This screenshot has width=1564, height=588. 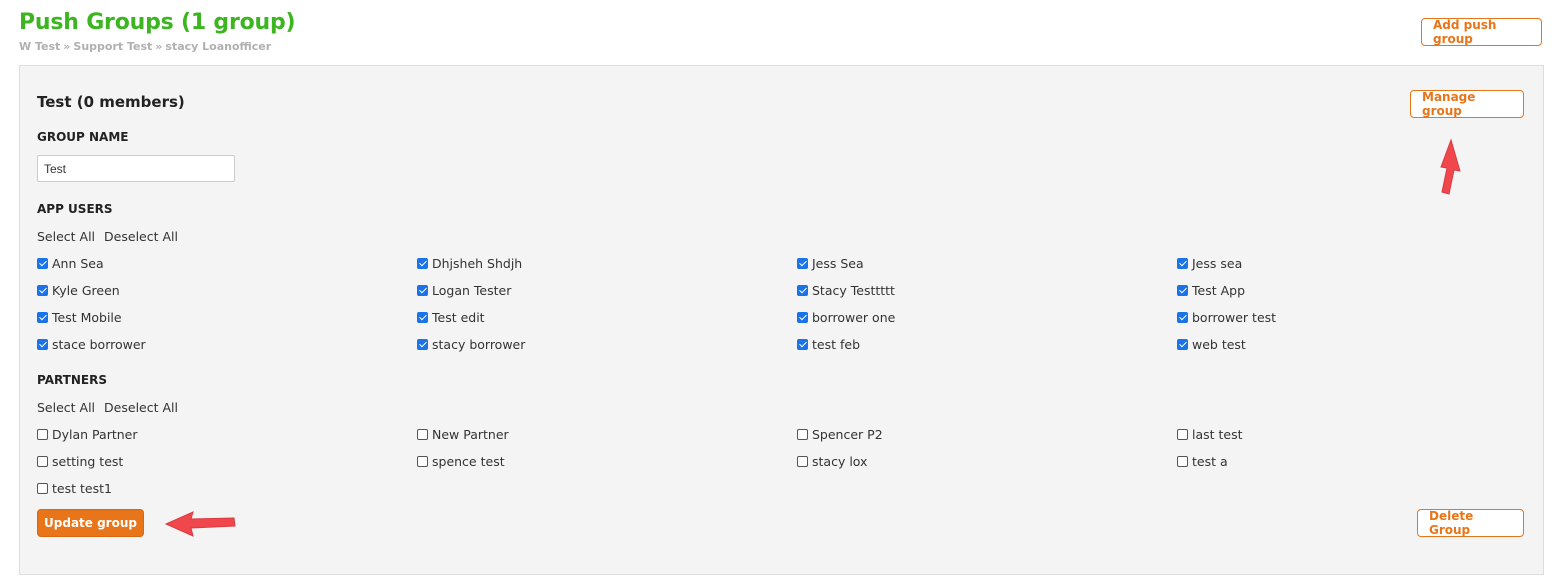 What do you see at coordinates (1210, 461) in the screenshot?
I see `partner-name: test a` at bounding box center [1210, 461].